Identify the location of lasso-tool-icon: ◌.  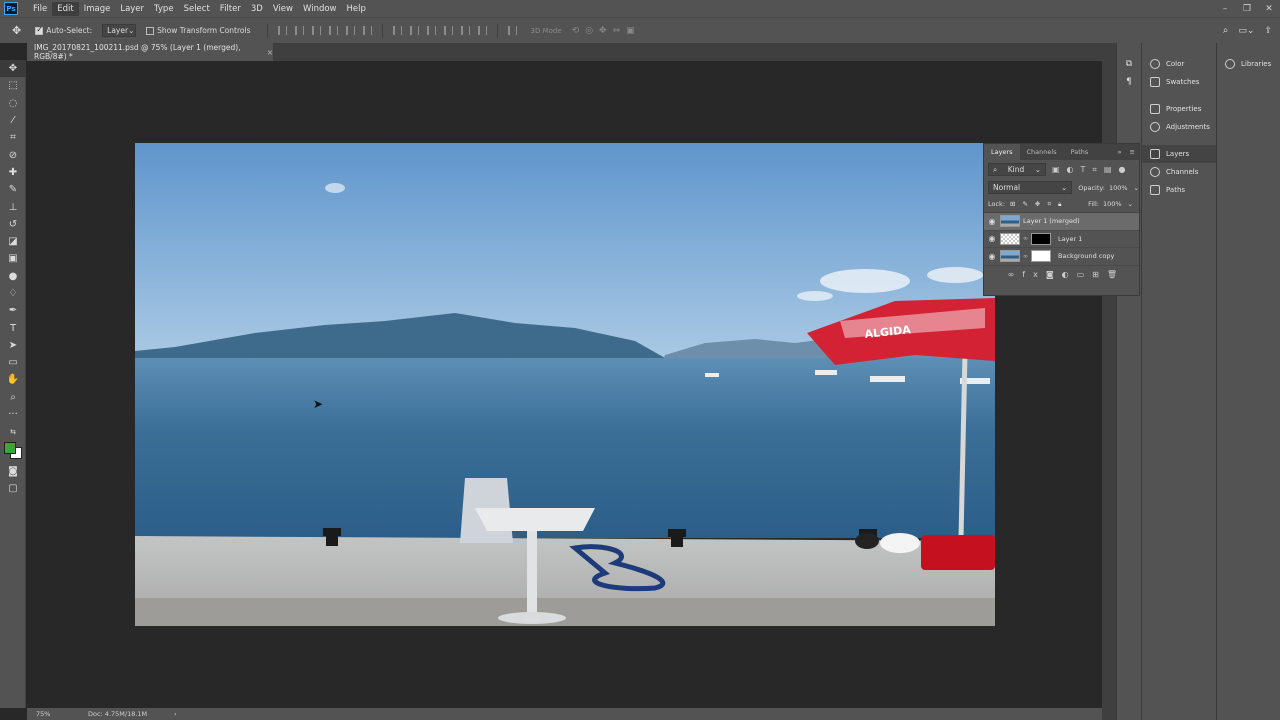
(13, 103).